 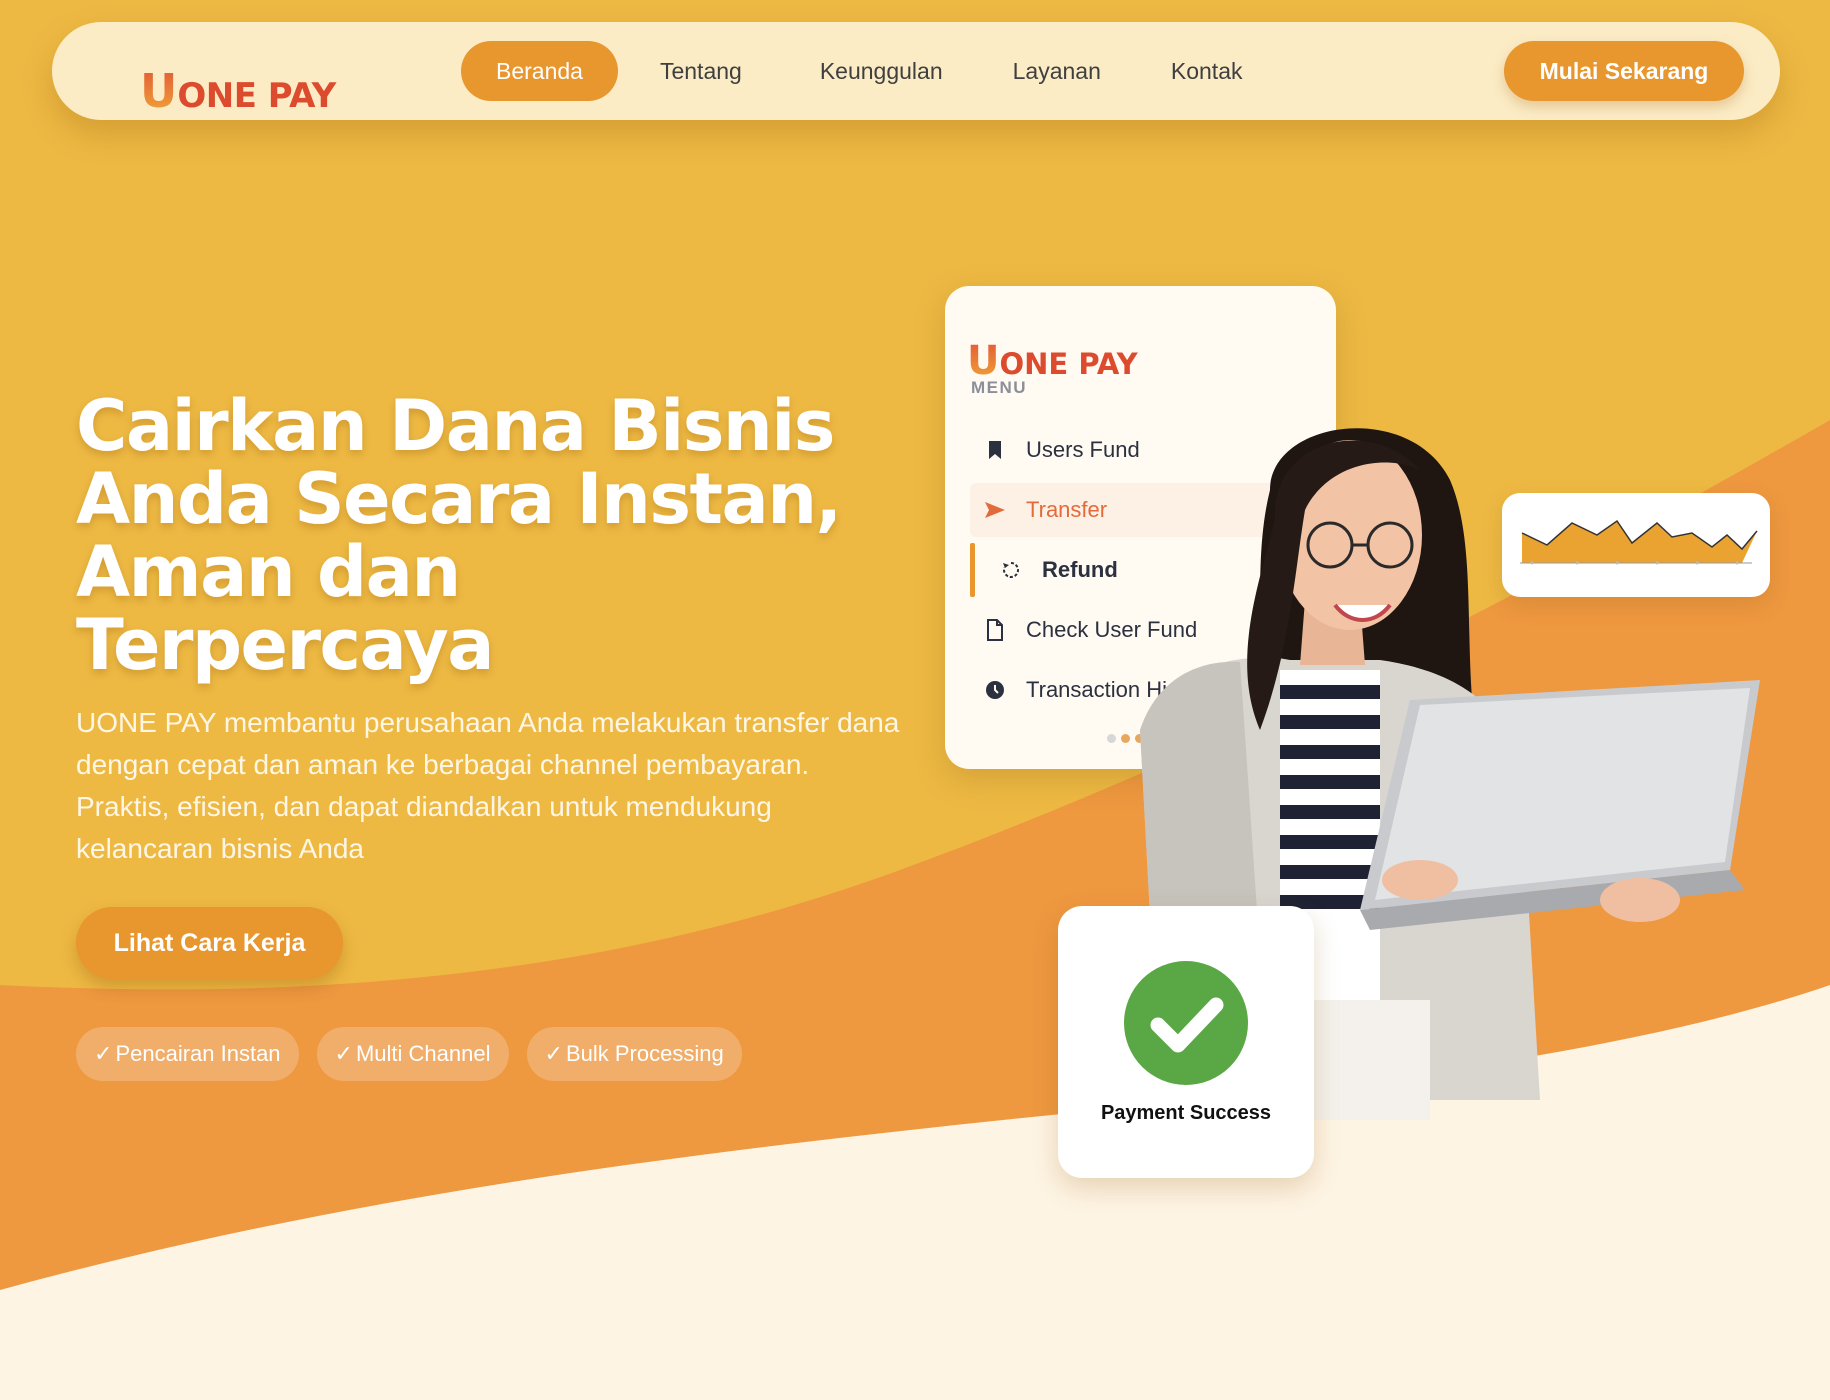 I want to click on how-it-works-button: Lihat Cara Kerja, so click(x=209, y=943).